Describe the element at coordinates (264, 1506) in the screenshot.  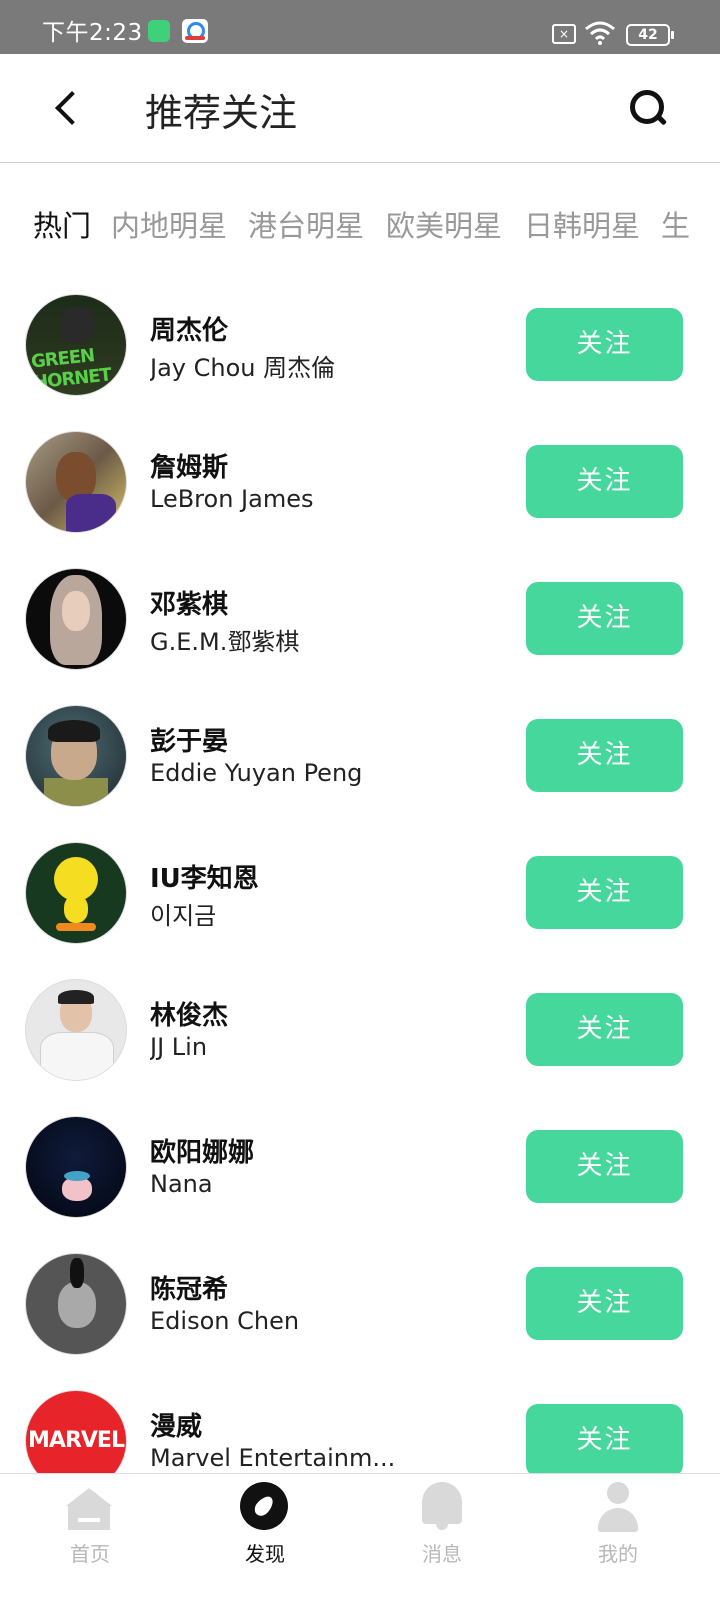
I see `compass-icon` at that location.